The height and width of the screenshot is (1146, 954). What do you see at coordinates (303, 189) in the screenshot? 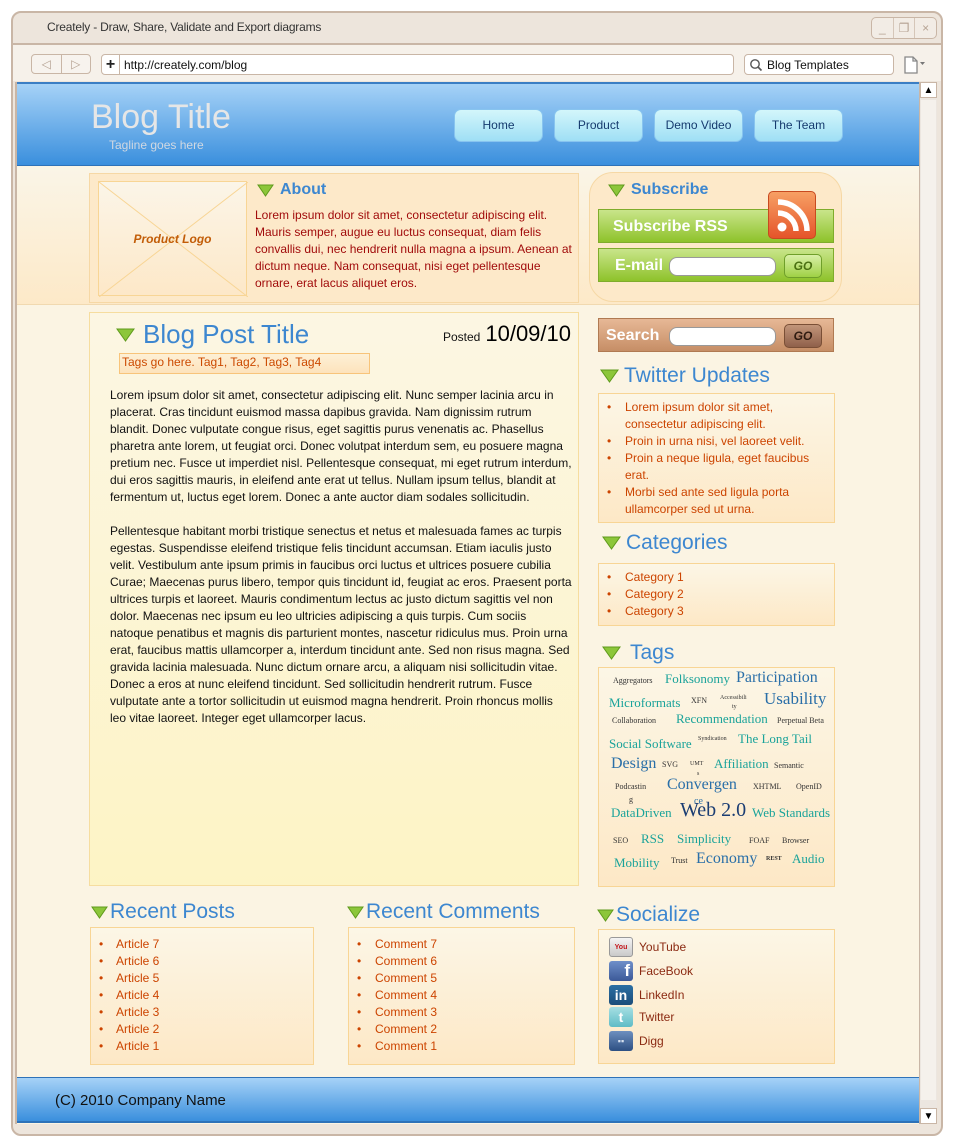
I see `about-title: About` at bounding box center [303, 189].